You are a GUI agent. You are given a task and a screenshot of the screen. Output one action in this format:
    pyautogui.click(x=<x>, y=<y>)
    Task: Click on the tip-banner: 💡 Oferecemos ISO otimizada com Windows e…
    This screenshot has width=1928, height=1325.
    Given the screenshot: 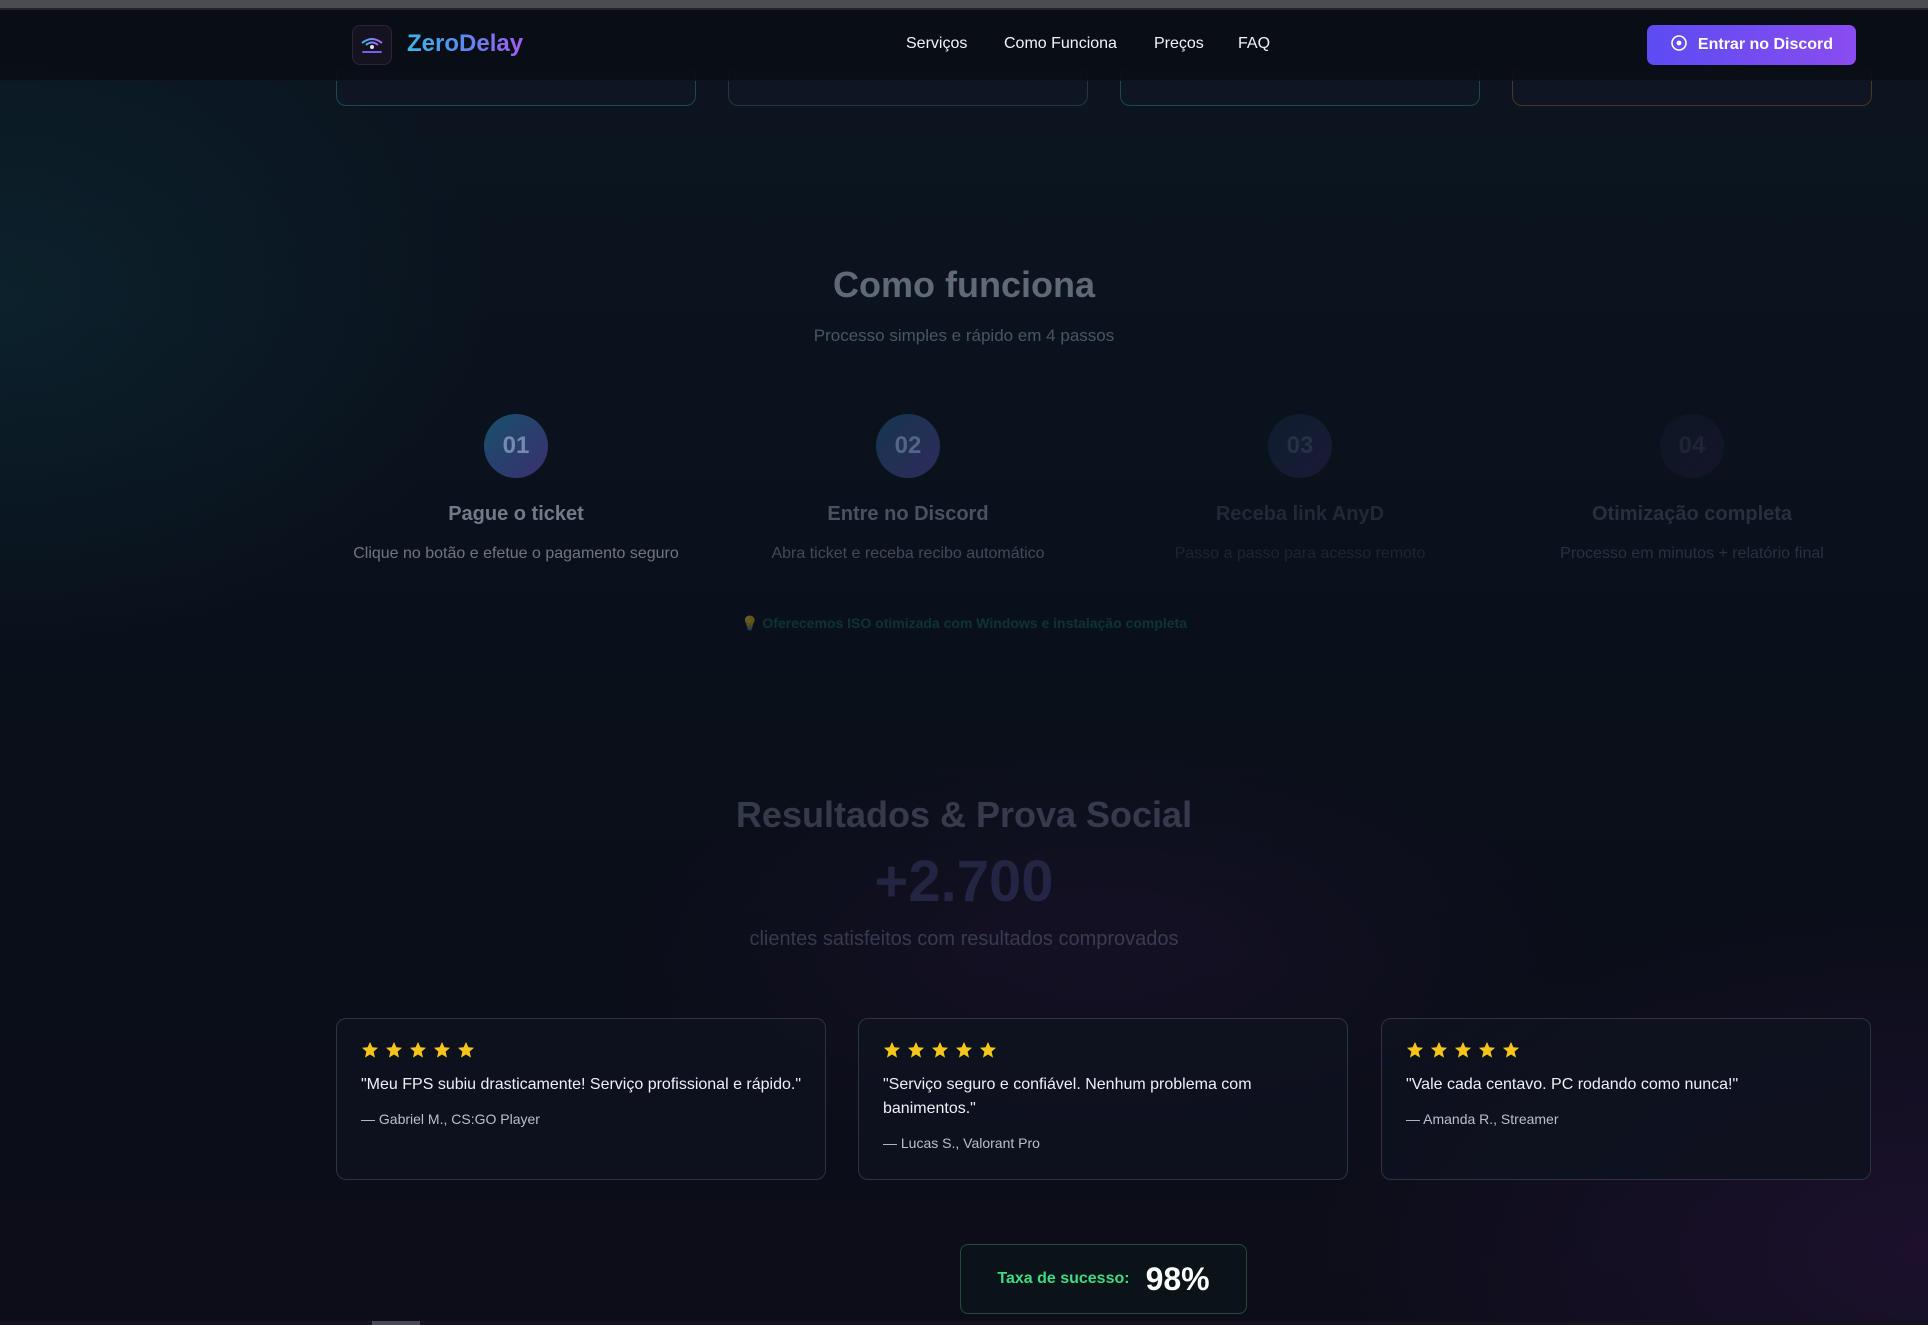 What is the action you would take?
    pyautogui.click(x=964, y=623)
    